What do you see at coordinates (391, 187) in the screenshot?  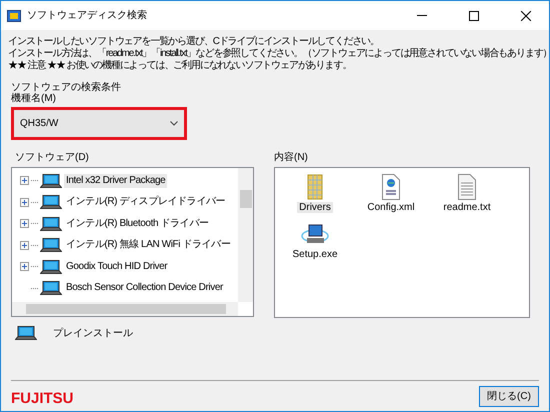 I see `xml-file-icon` at bounding box center [391, 187].